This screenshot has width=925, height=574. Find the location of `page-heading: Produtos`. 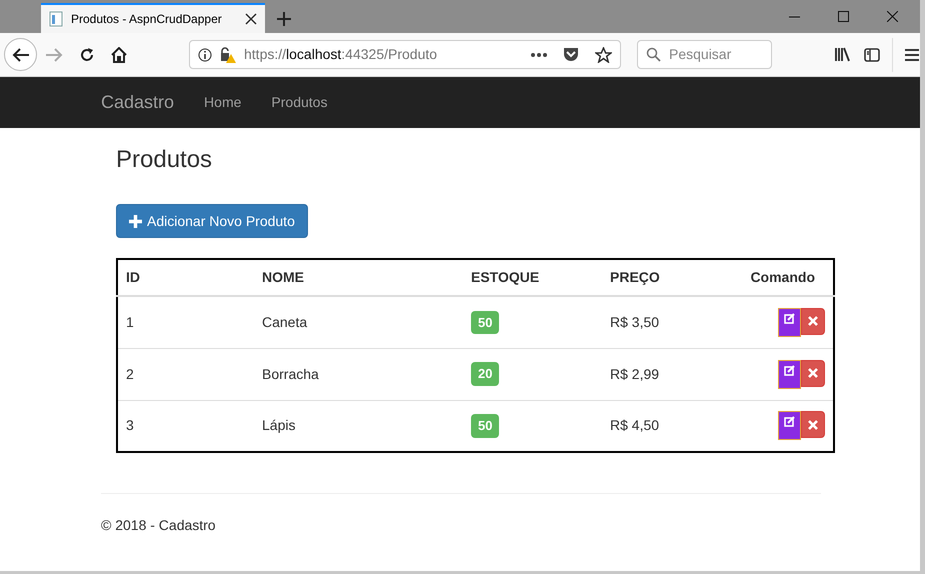

page-heading: Produtos is located at coordinates (165, 160).